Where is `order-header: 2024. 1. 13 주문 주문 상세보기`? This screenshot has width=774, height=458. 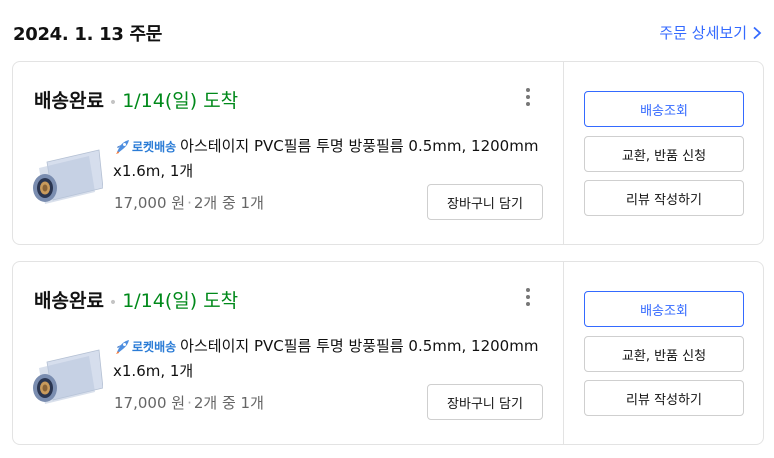 order-header: 2024. 1. 13 주문 주문 상세보기 is located at coordinates (388, 32).